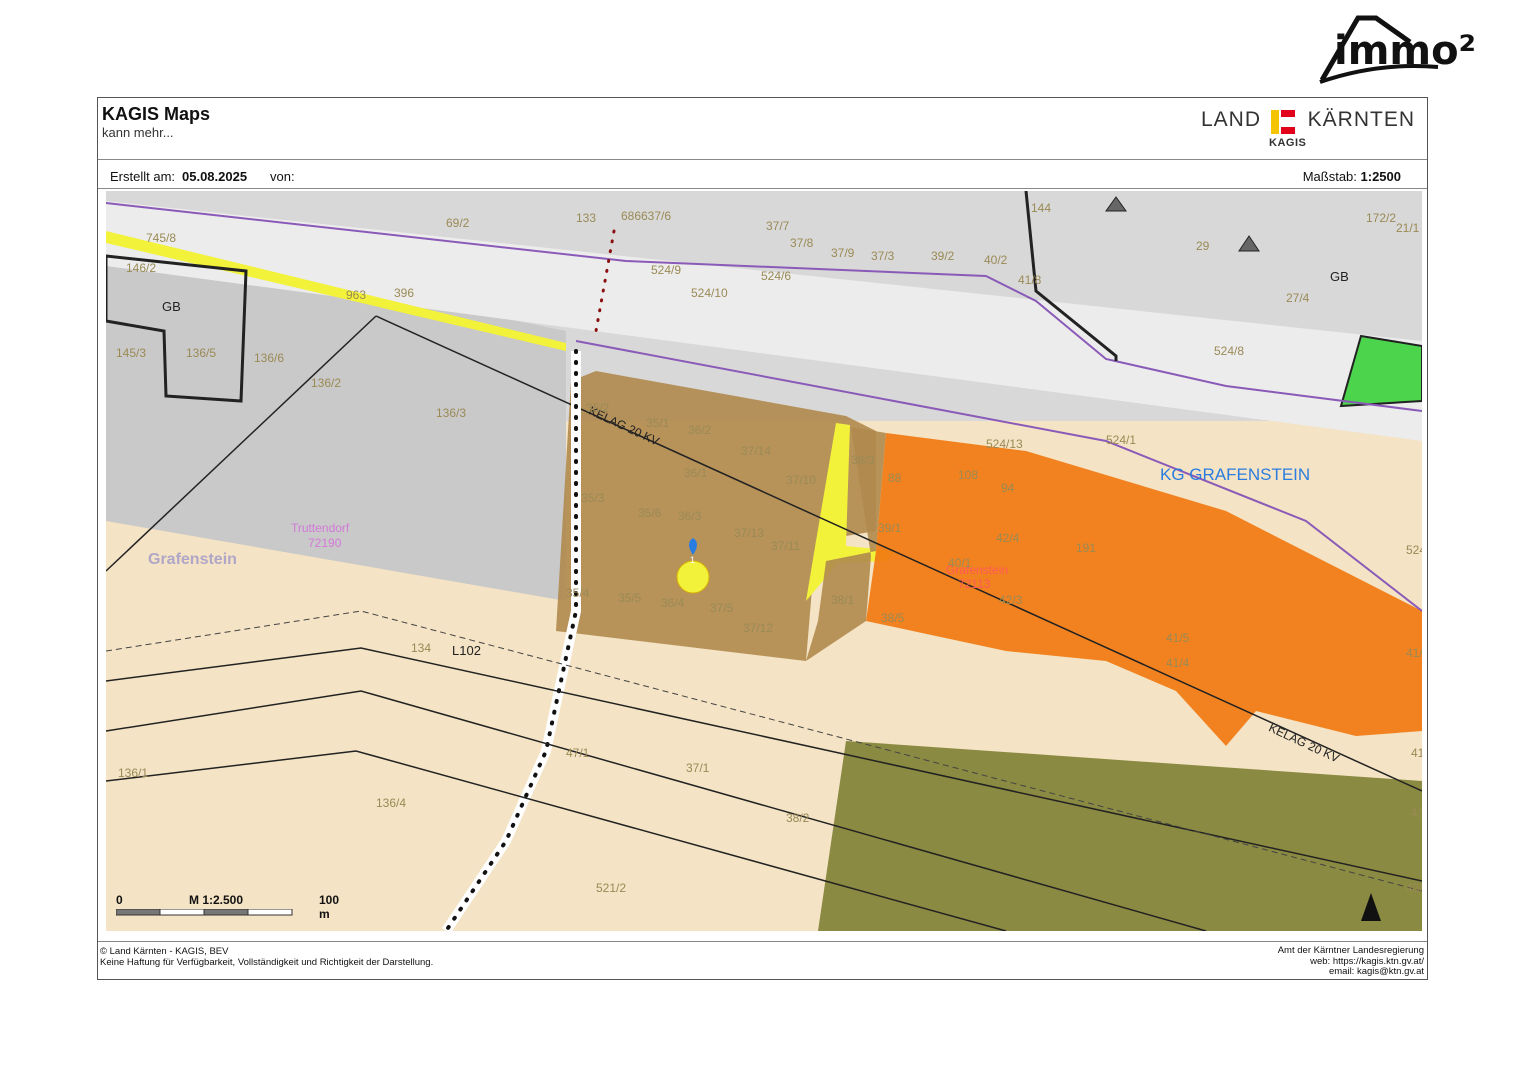 This screenshot has width=1527, height=1080. I want to click on parcel-label: 136/1, so click(133, 773).